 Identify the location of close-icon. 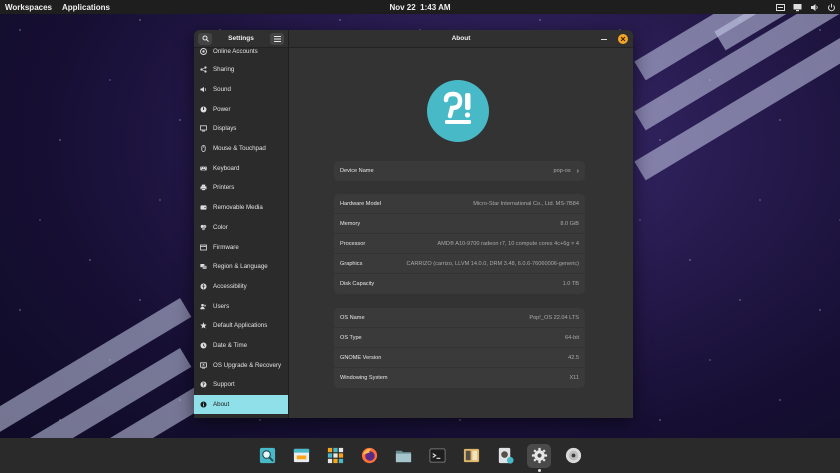
(623, 39).